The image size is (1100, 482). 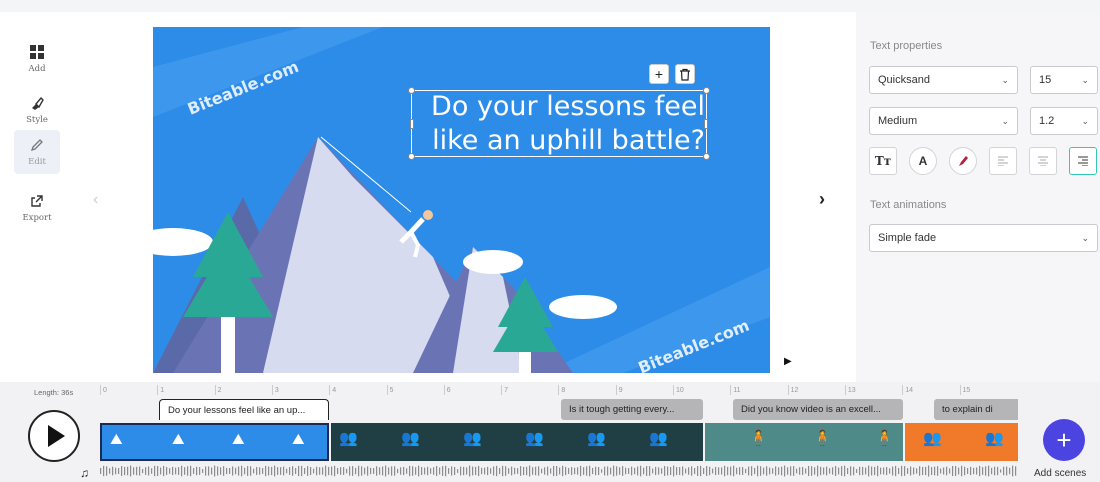 I want to click on play-preview-icon: ▶, so click(x=788, y=361).